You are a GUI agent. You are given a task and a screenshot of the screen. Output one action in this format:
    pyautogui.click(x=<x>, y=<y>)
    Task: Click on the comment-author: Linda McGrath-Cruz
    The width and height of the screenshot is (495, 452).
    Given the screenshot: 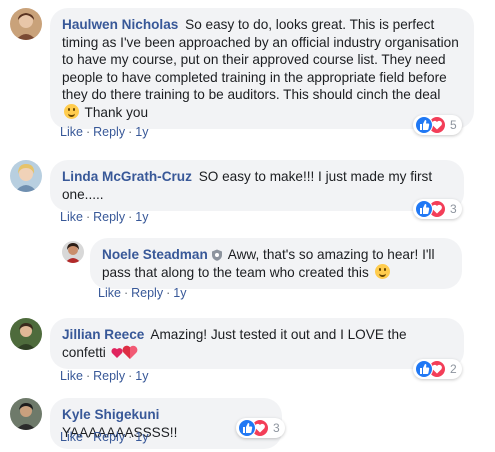 What is the action you would take?
    pyautogui.click(x=127, y=176)
    